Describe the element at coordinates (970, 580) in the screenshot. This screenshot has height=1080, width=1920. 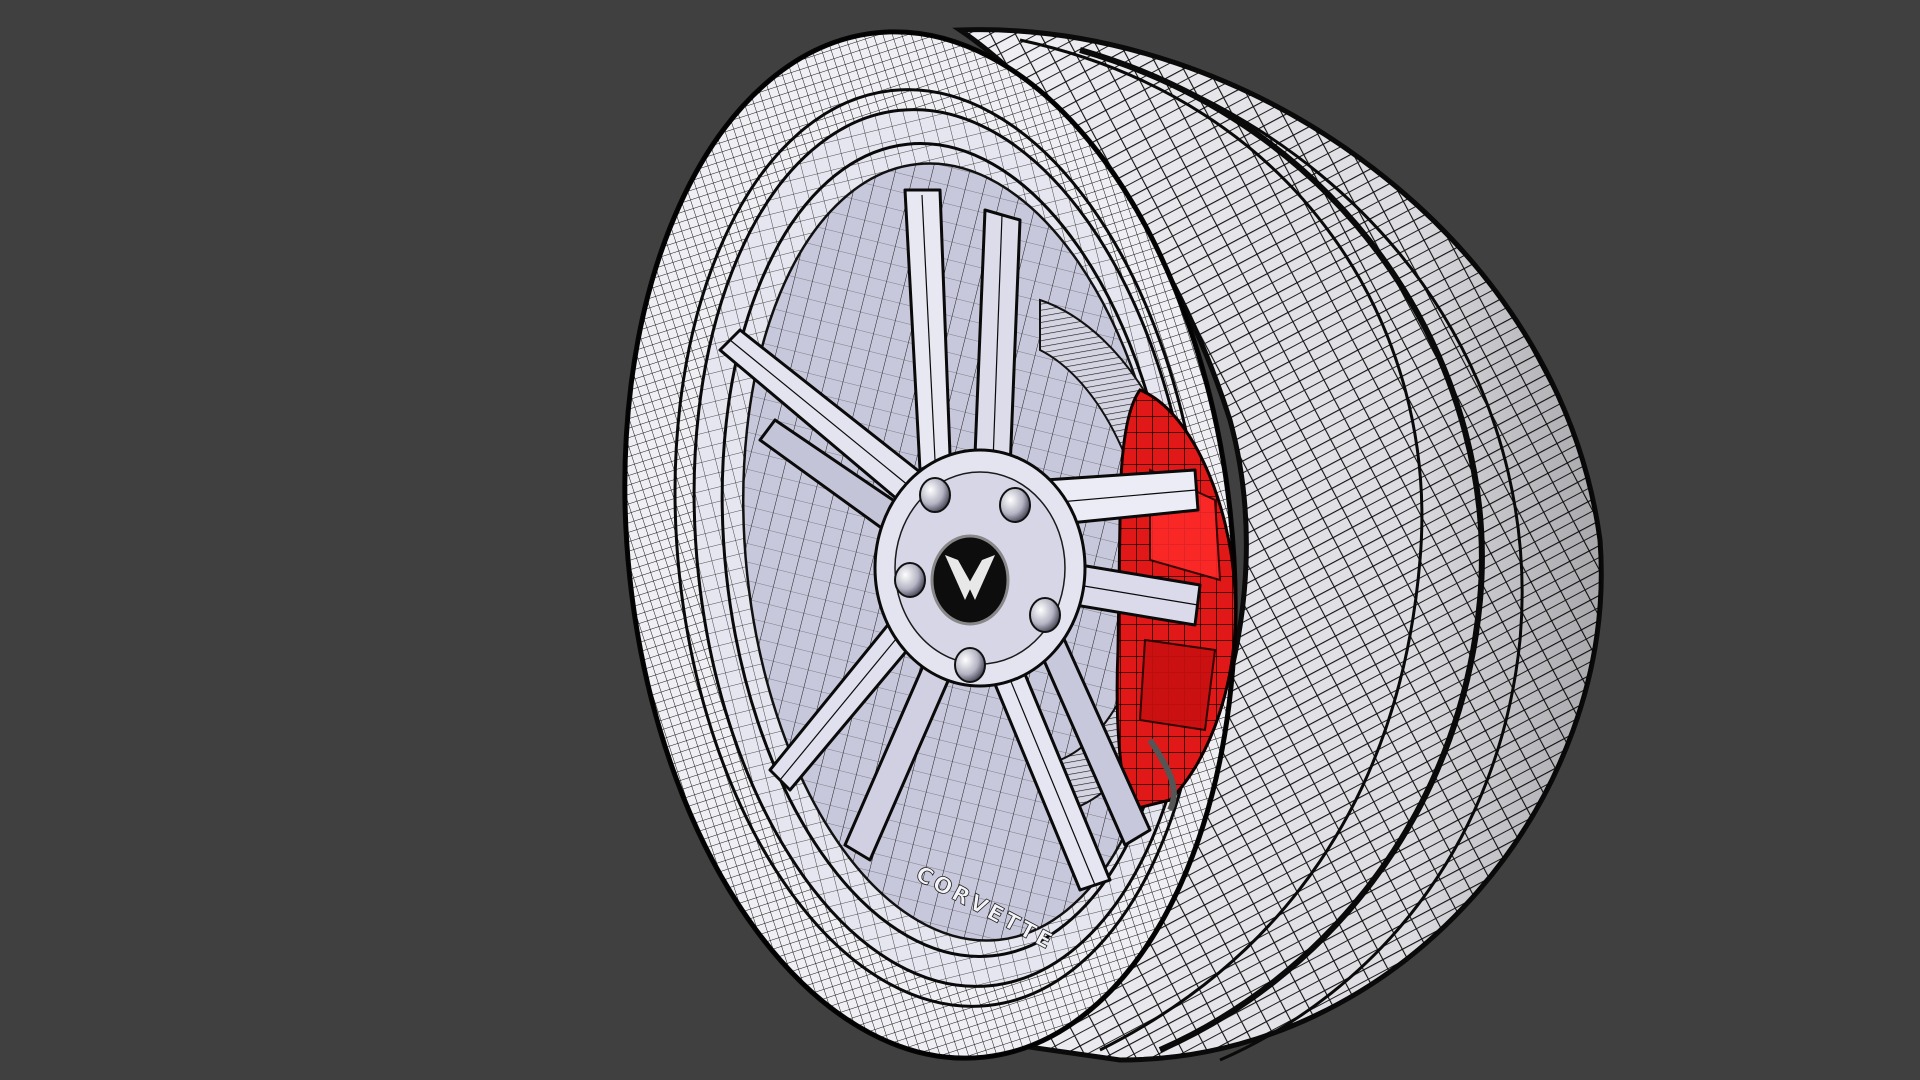
I see `crossed-flags-emblem-icon` at that location.